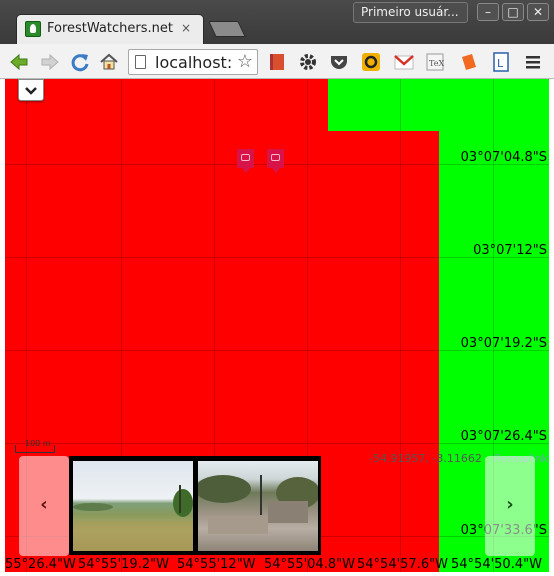 The height and width of the screenshot is (576, 554). Describe the element at coordinates (488, 12) in the screenshot. I see `minimize-icon: –` at that location.